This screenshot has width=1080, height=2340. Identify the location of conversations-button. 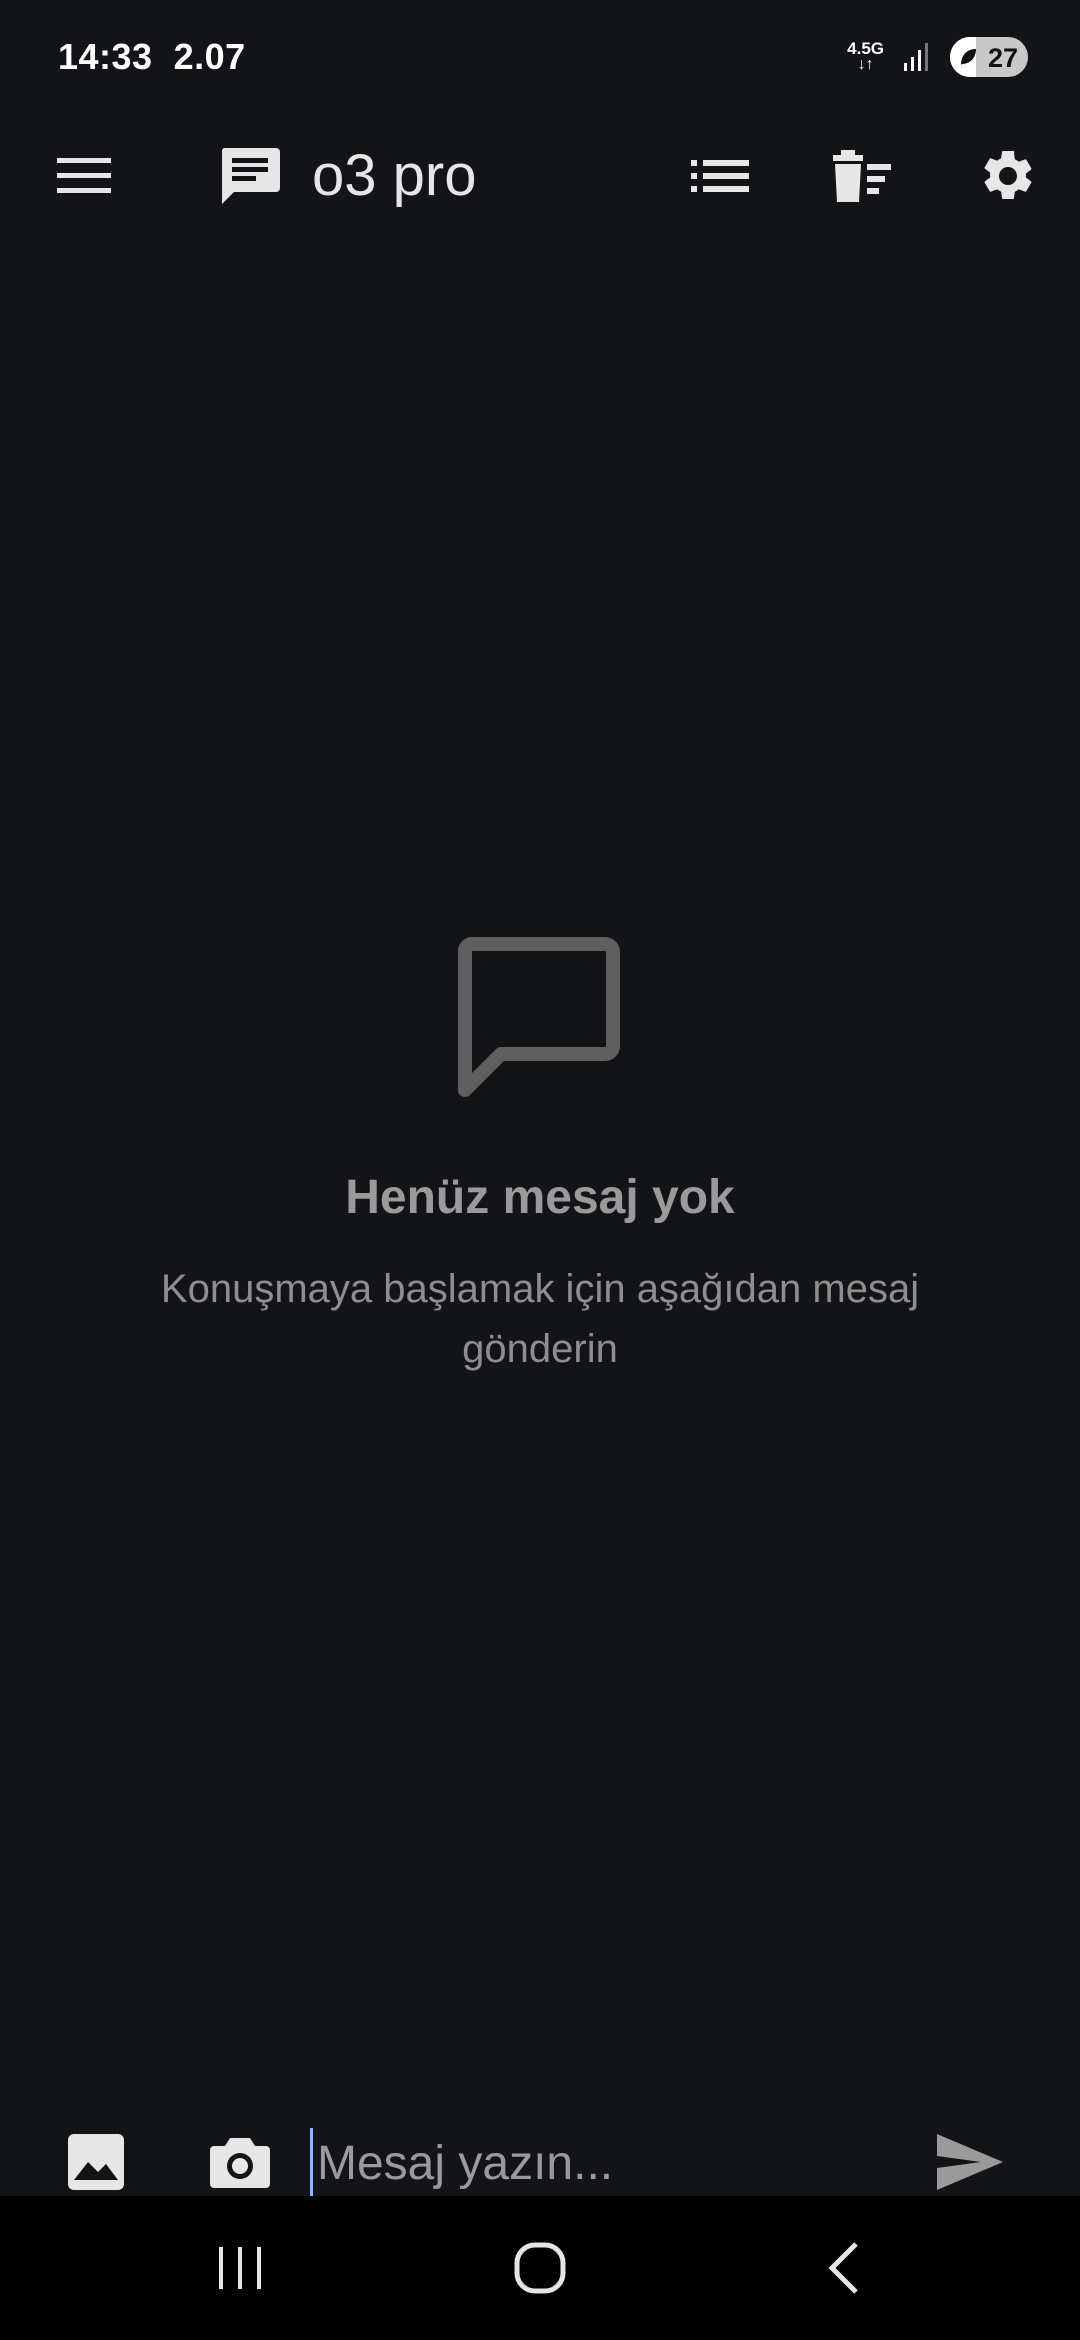
(720, 176).